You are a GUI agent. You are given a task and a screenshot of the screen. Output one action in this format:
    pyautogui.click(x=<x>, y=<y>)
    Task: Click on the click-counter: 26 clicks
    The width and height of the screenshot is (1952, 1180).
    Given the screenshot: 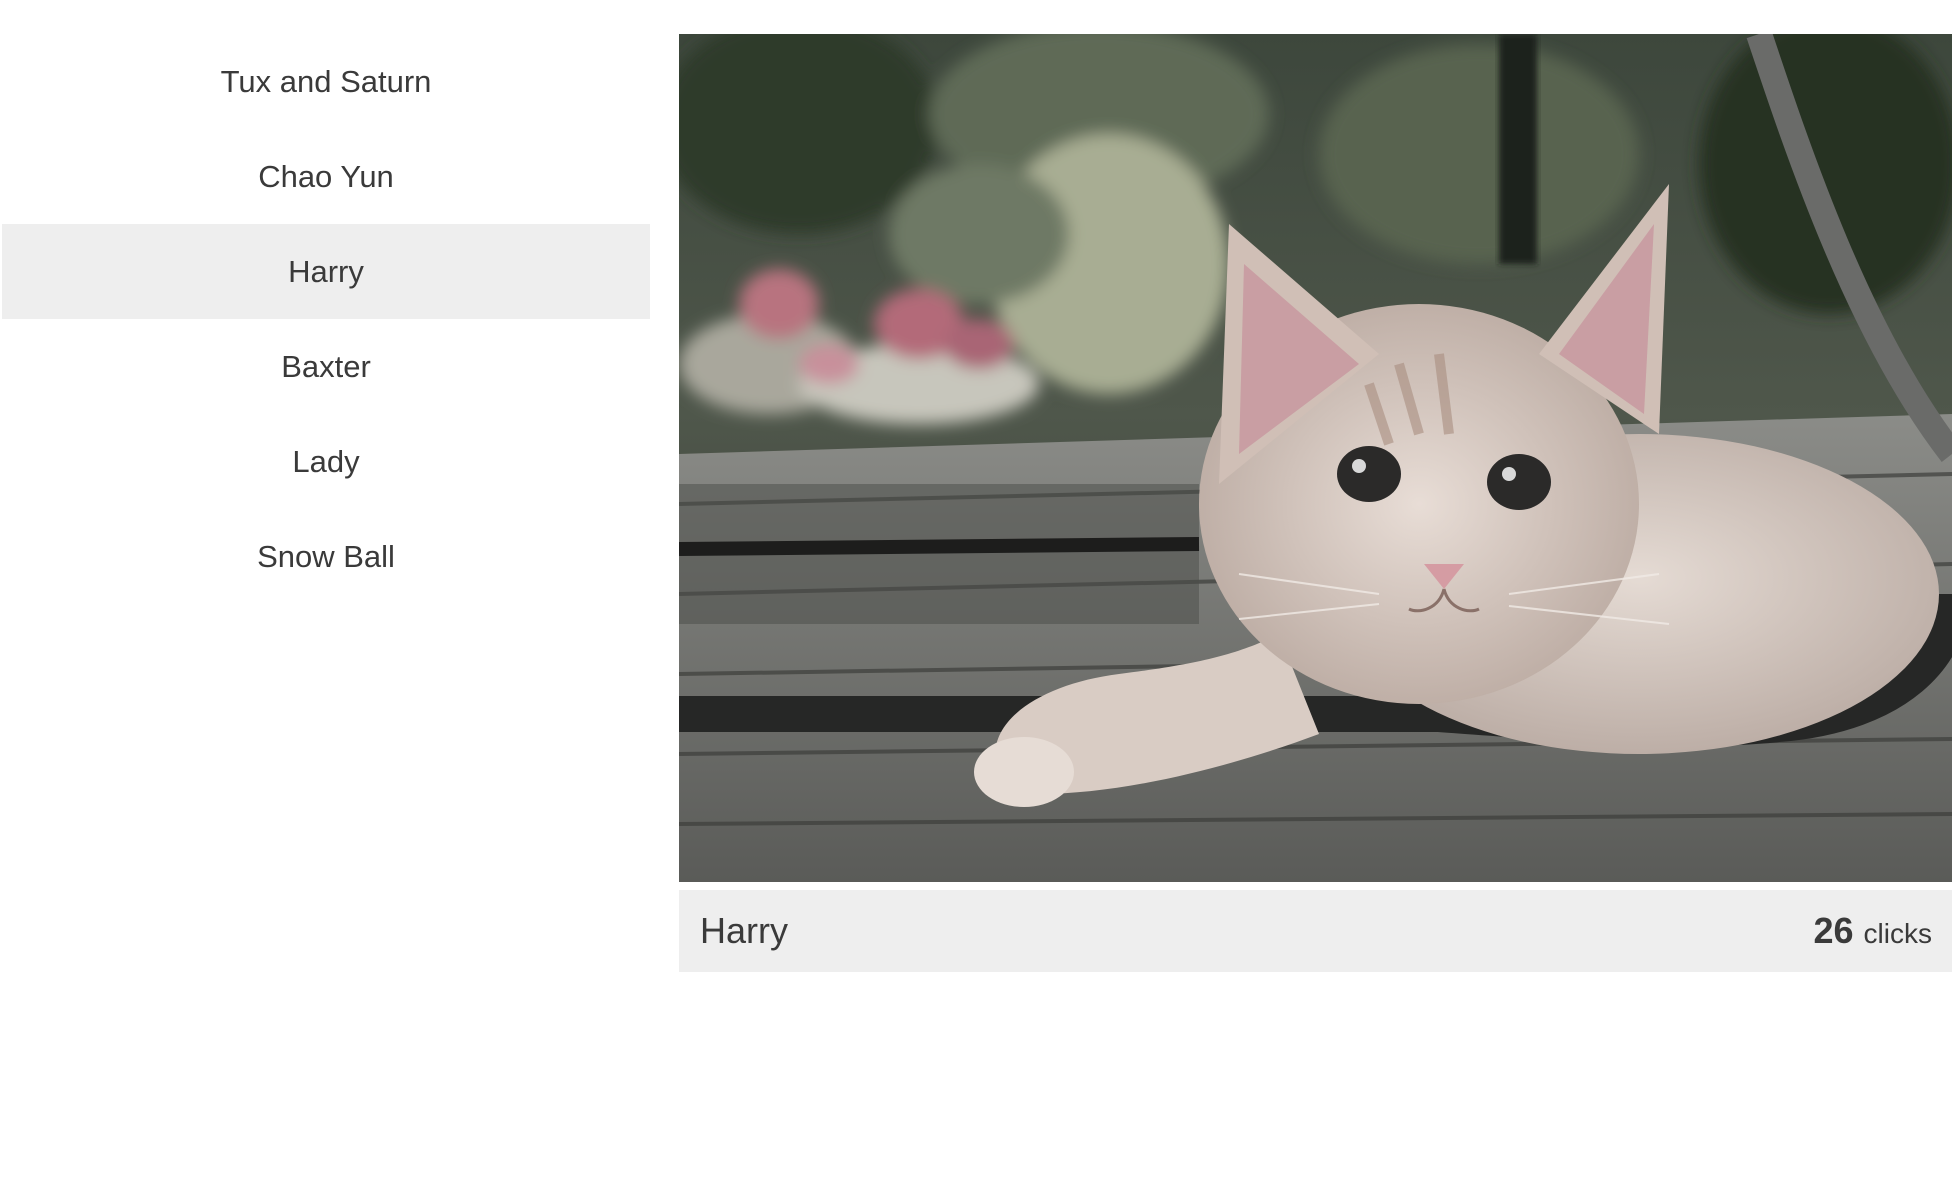 What is the action you would take?
    pyautogui.click(x=1873, y=931)
    